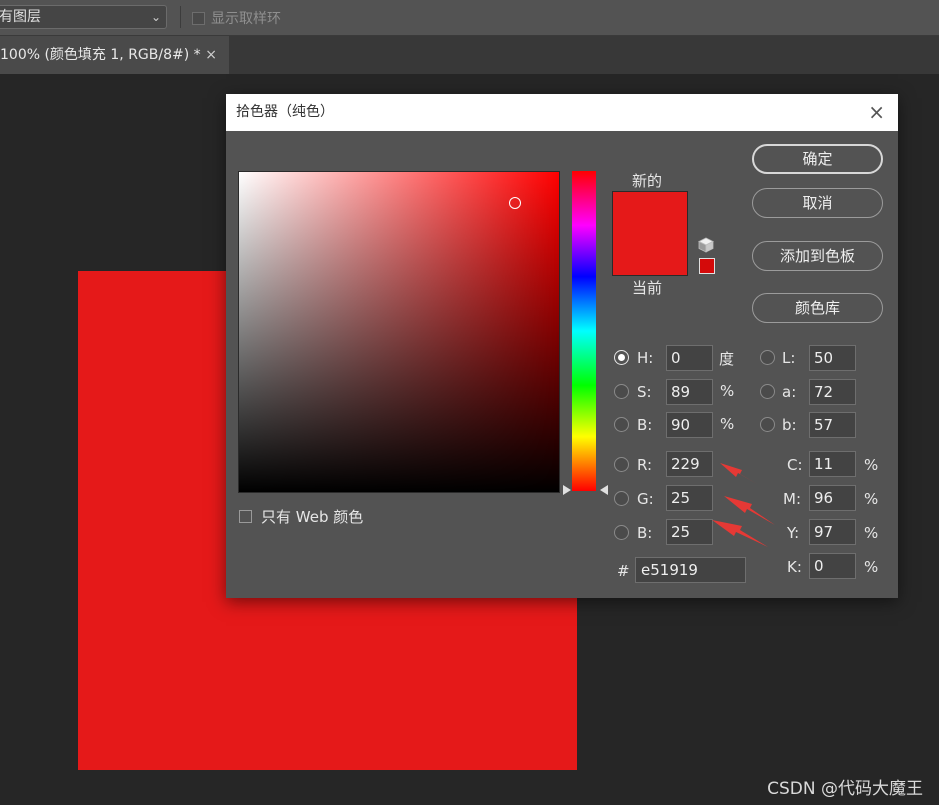 This screenshot has width=939, height=805. Describe the element at coordinates (817, 159) in the screenshot. I see `ok-button: 确定` at that location.